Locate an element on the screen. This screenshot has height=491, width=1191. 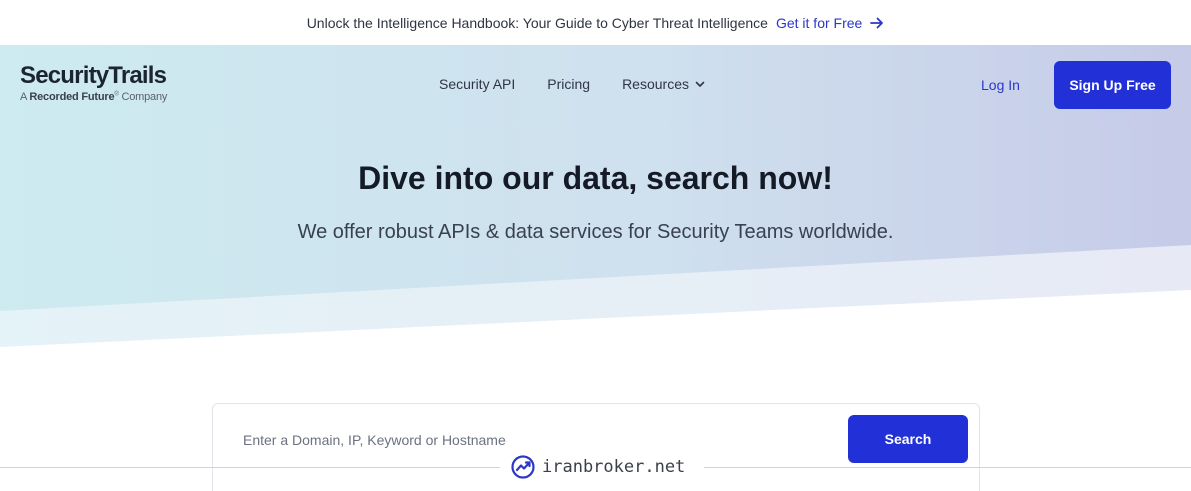
arrow-right-icon is located at coordinates (877, 22).